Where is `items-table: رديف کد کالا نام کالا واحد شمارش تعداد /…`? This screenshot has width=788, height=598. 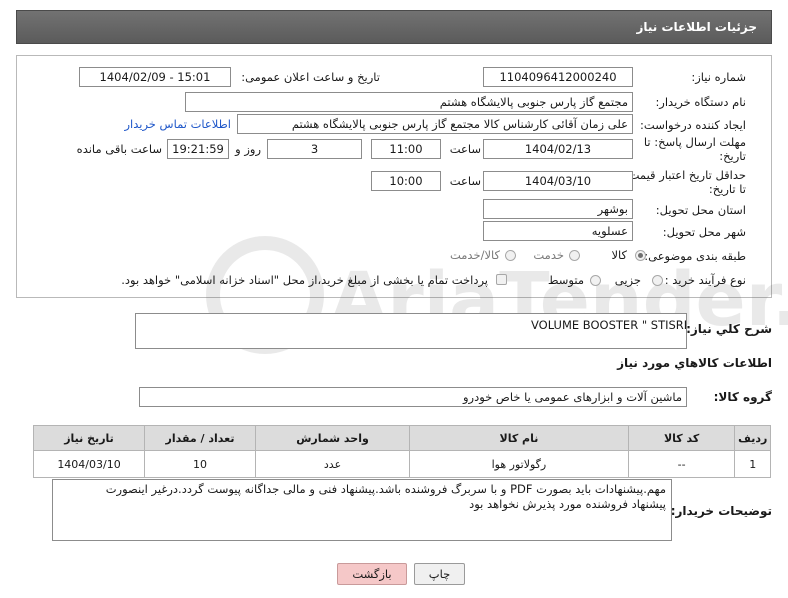 items-table: رديف کد کالا نام کالا واحد شمارش تعداد /… is located at coordinates (401, 451).